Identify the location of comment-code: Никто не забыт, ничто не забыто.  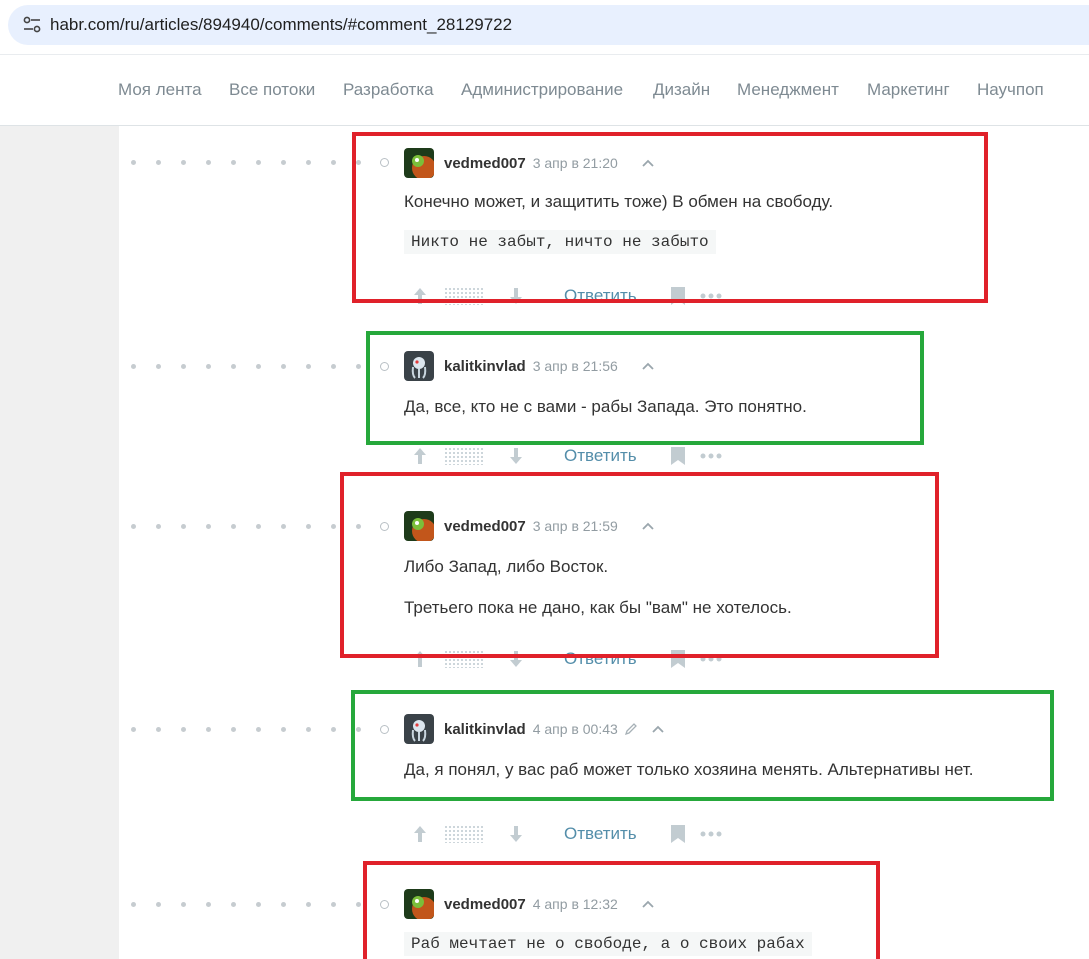
(560, 242).